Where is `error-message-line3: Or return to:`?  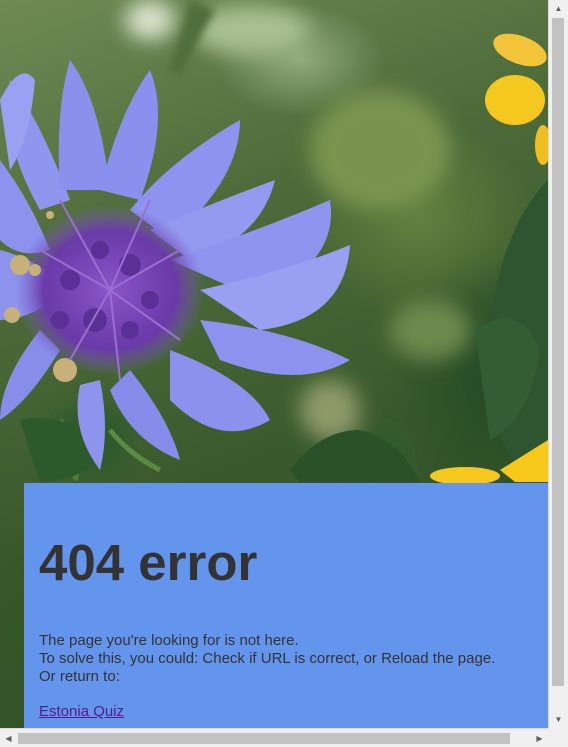
error-message-line3: Or return to: is located at coordinates (79, 676).